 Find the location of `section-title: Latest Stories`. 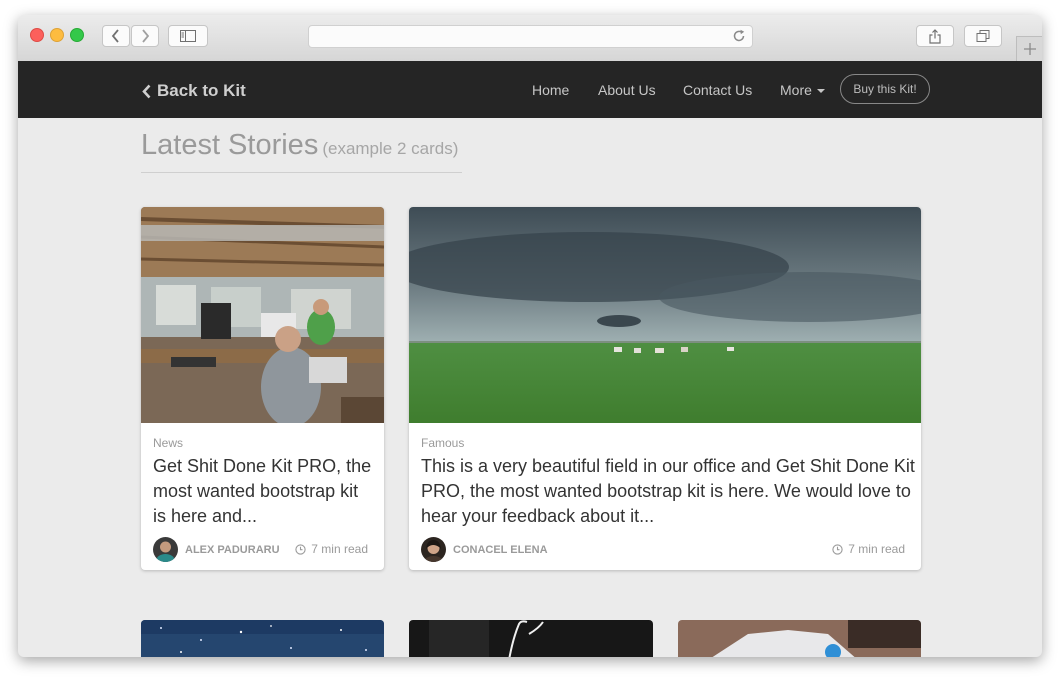

section-title: Latest Stories is located at coordinates (230, 145).